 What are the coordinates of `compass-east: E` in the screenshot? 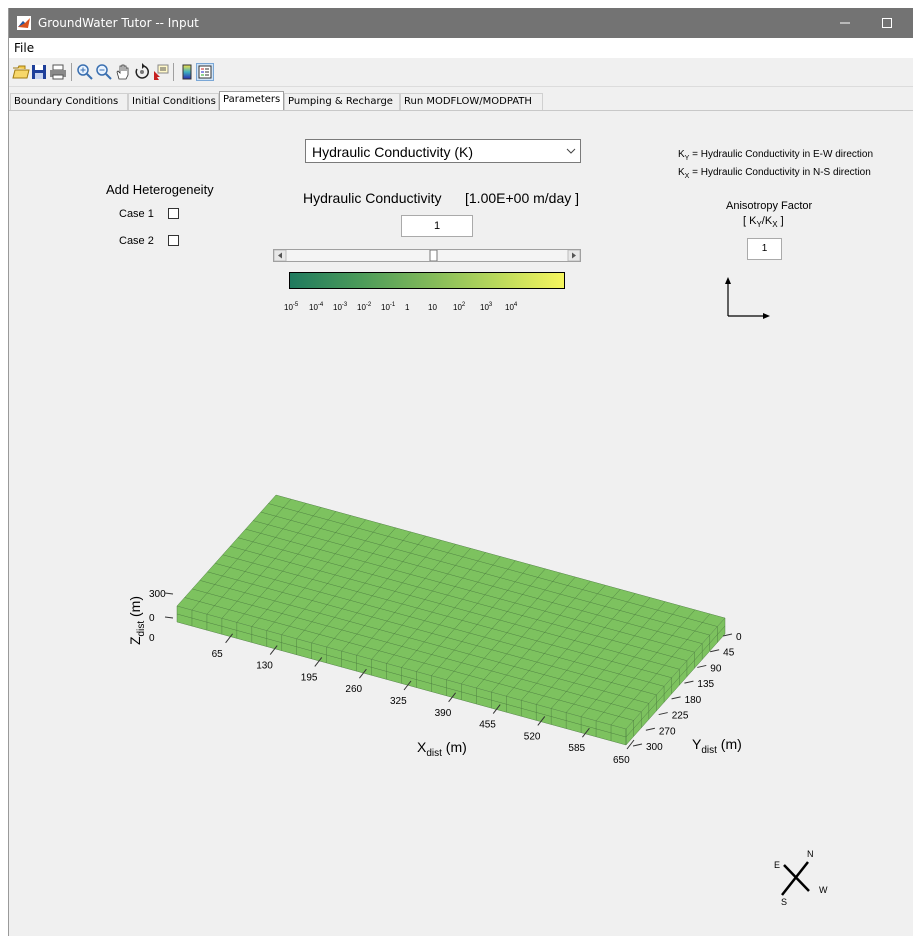 It's located at (777, 865).